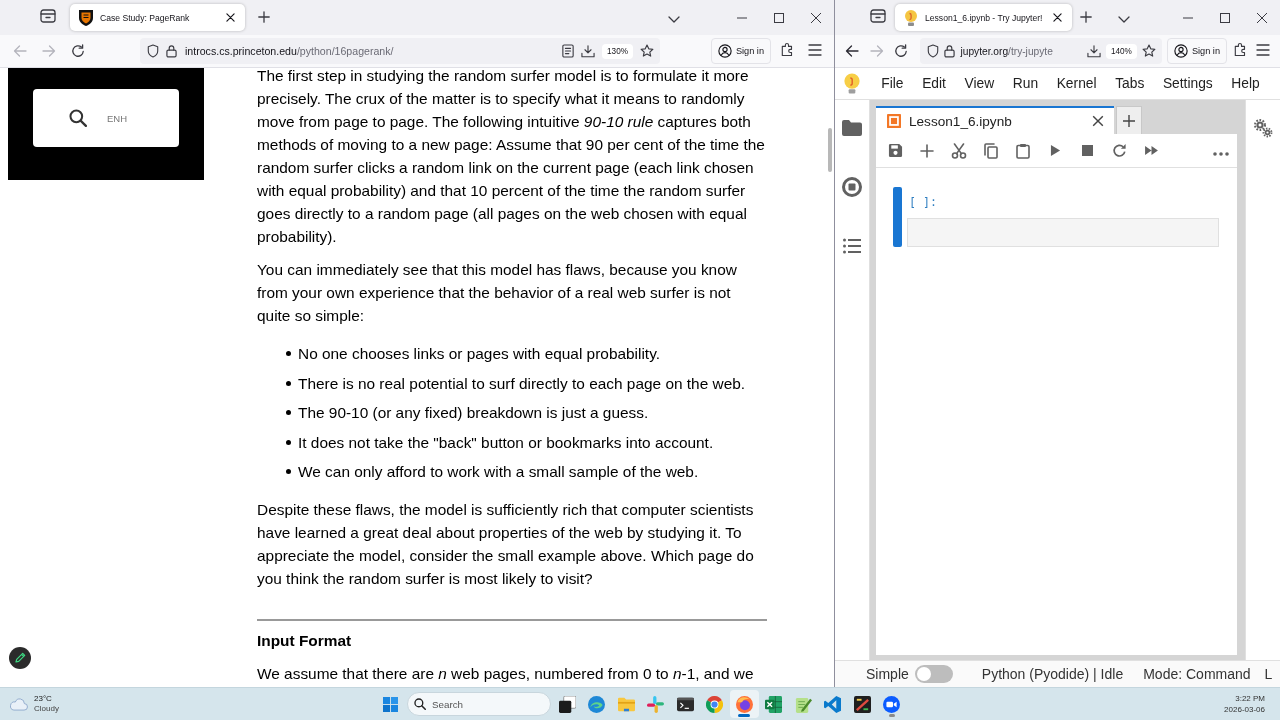 This screenshot has width=1280, height=720. I want to click on address-bar: jupyter.org/try-jupyte 140%, so click(1040, 51).